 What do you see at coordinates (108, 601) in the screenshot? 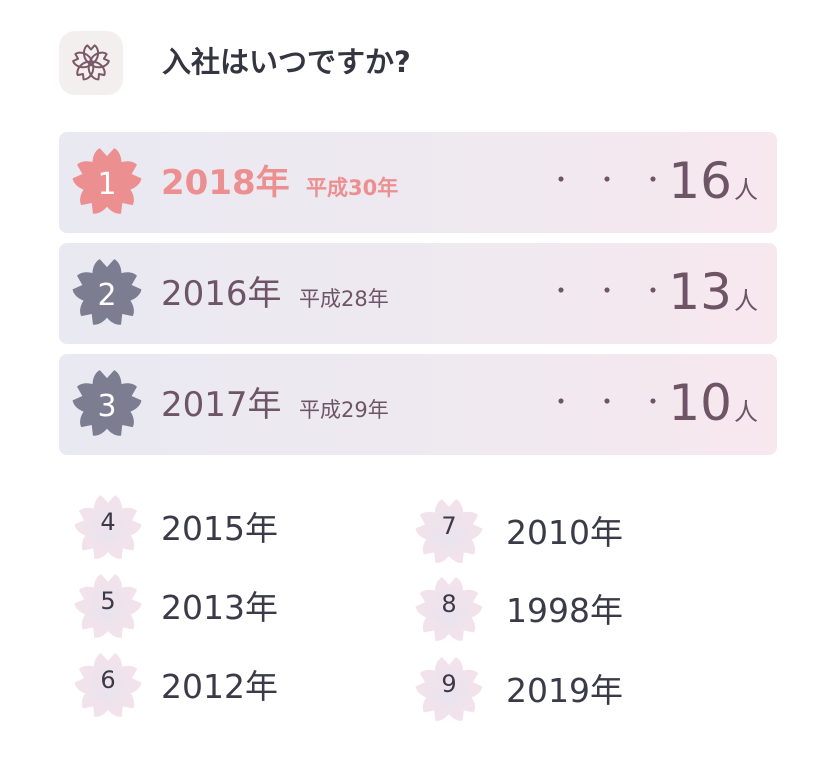
I see `rank-number: 5` at bounding box center [108, 601].